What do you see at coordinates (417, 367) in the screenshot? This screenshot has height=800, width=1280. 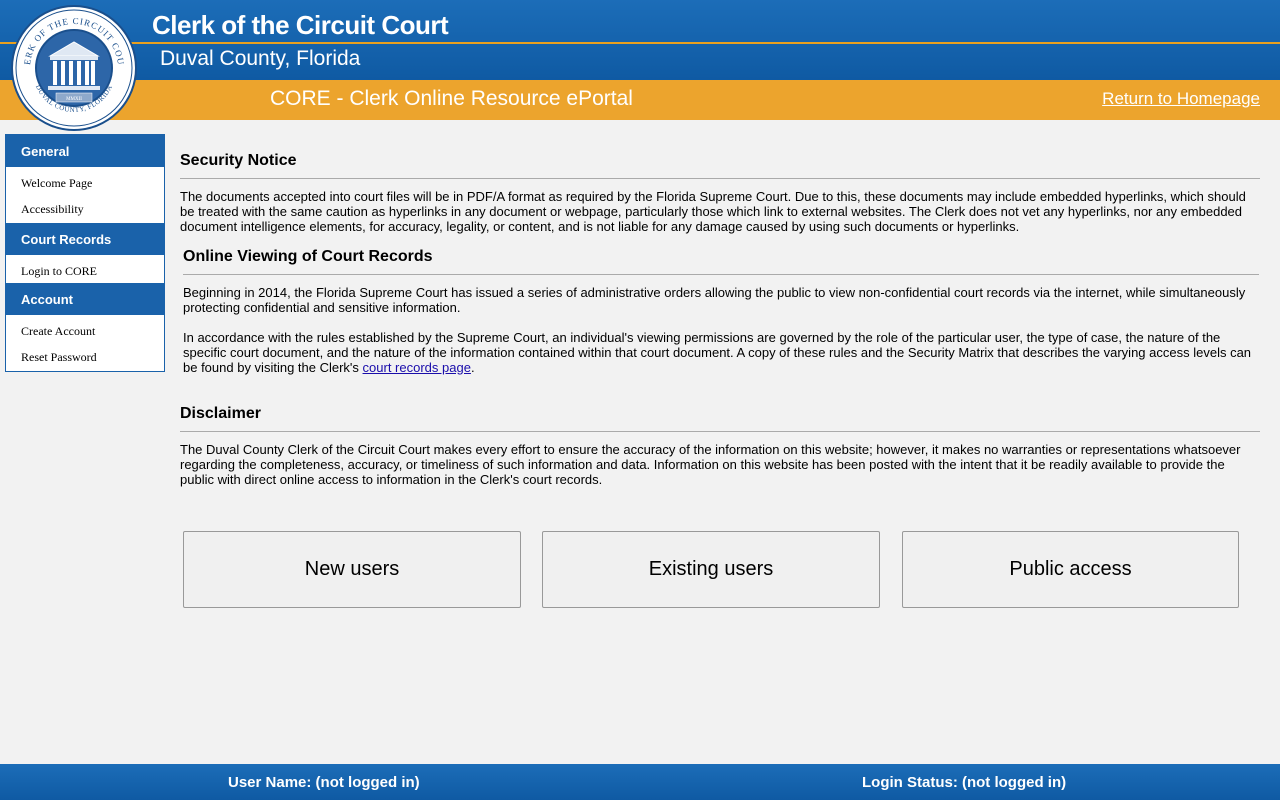 I see `court-records-page-link: court records page` at bounding box center [417, 367].